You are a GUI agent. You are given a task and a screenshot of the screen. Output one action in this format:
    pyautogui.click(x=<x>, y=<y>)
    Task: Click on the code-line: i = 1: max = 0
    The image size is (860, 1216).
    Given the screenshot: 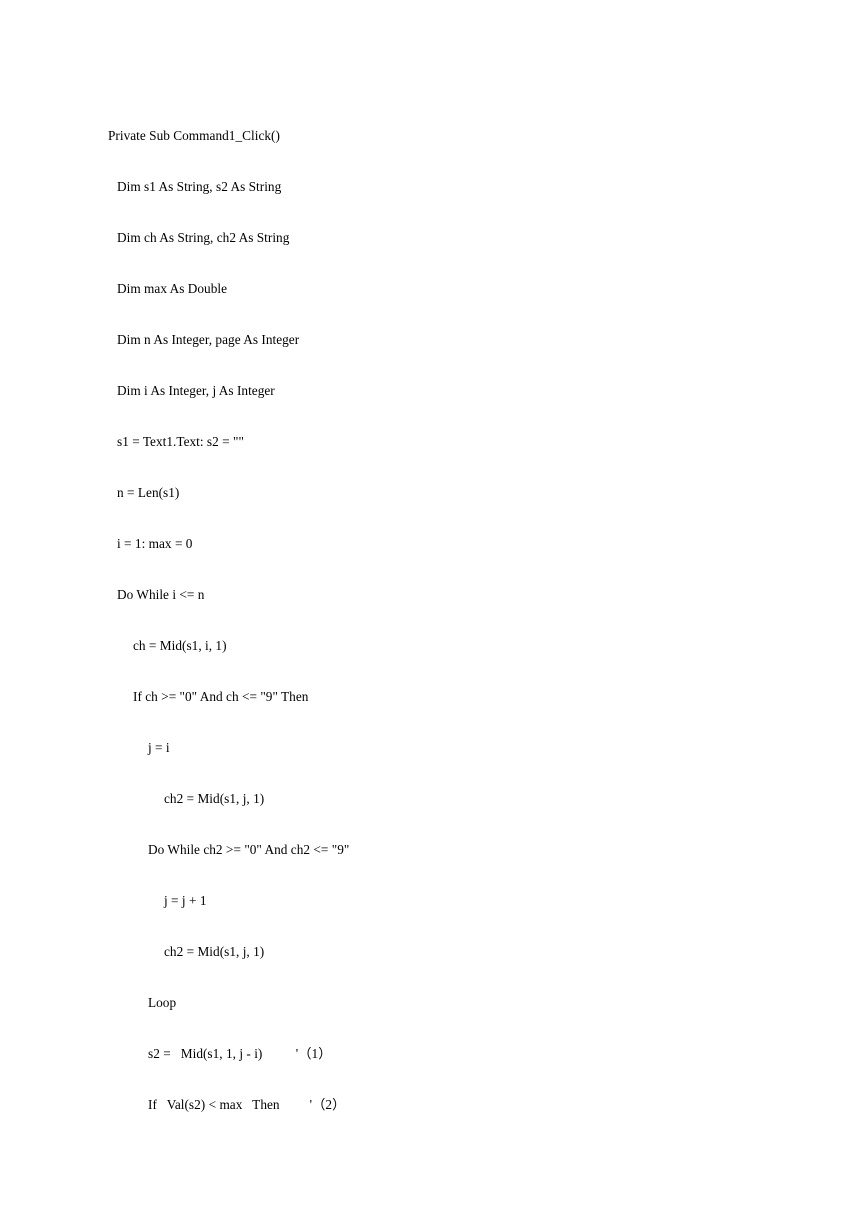 What is the action you would take?
    pyautogui.click(x=155, y=543)
    